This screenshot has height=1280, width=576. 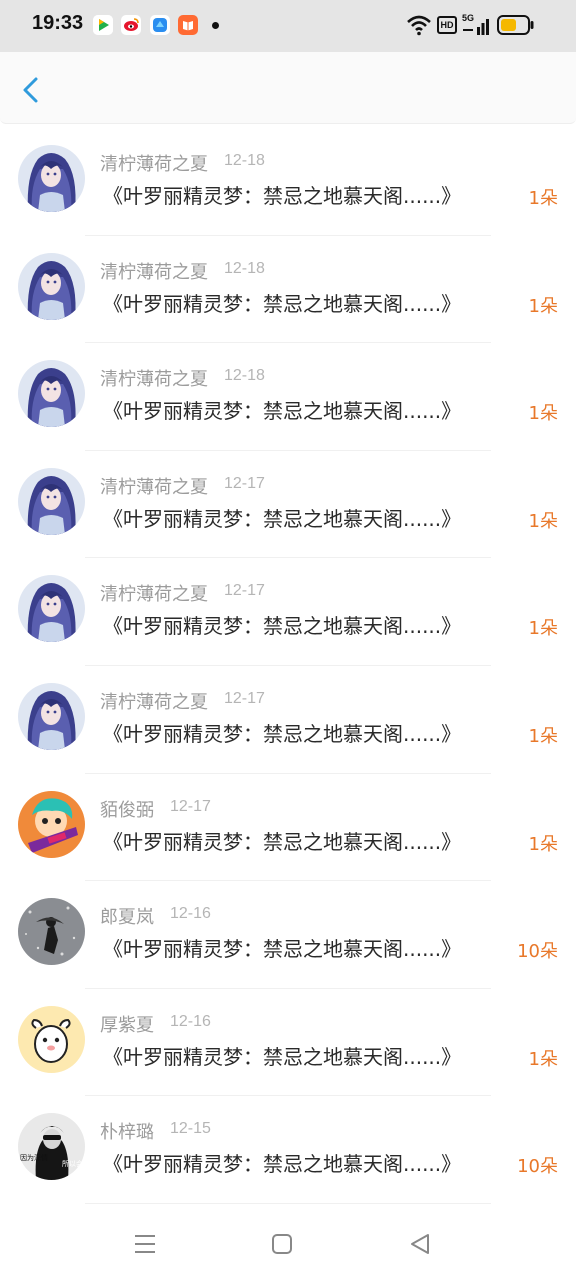 I want to click on avatar-caption-right: 所以会, so click(x=72, y=1164).